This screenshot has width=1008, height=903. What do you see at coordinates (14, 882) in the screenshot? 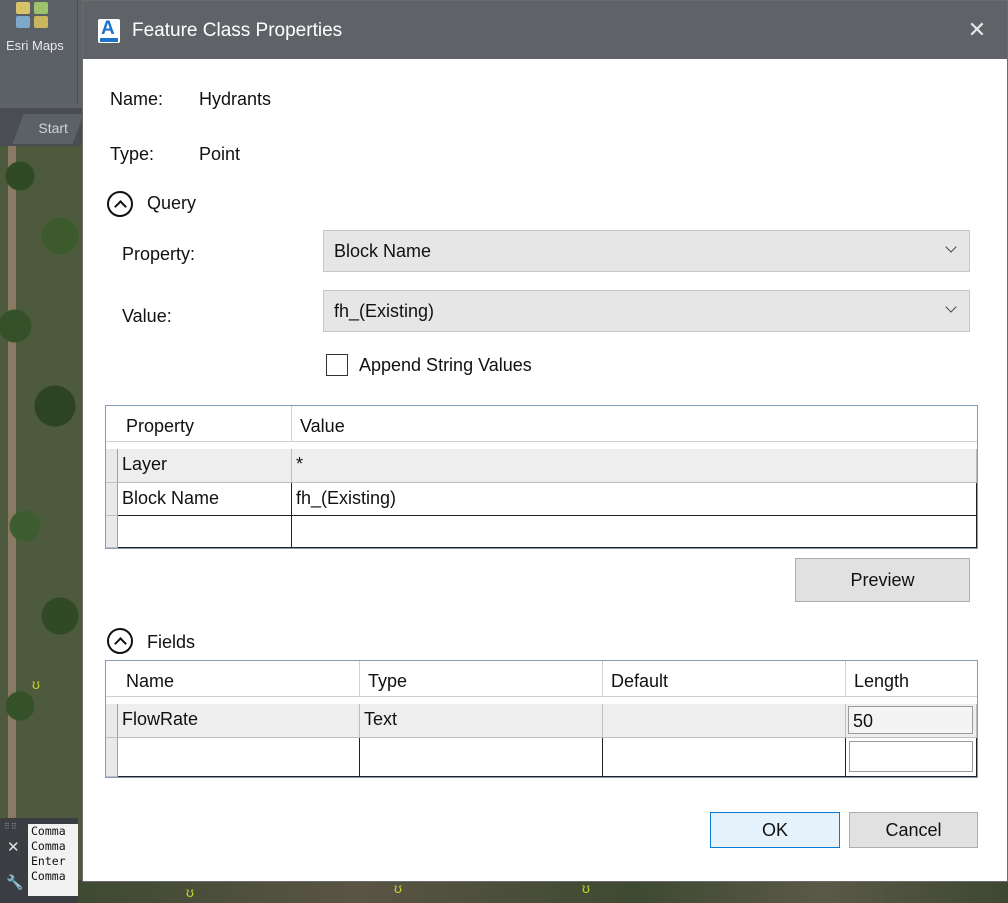
I see `wrench-icon: 🔧` at bounding box center [14, 882].